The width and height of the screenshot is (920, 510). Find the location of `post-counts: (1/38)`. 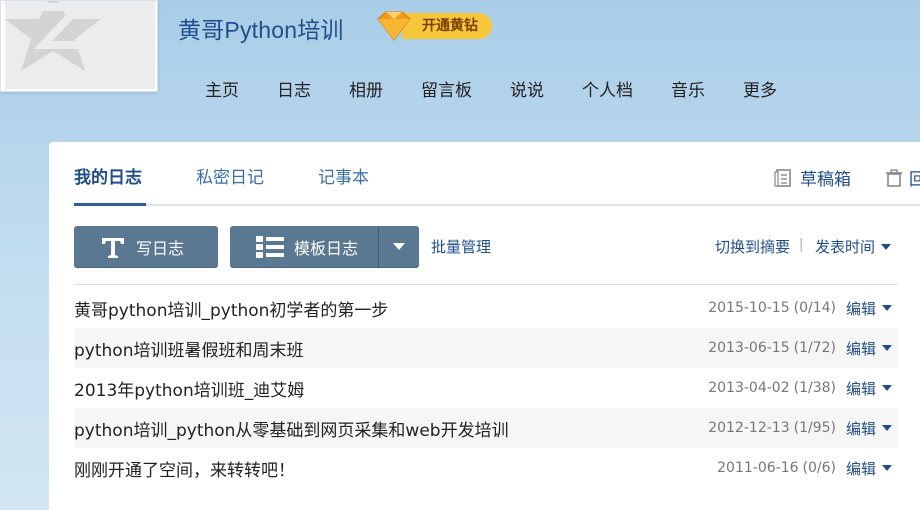

post-counts: (1/38) is located at coordinates (814, 388).